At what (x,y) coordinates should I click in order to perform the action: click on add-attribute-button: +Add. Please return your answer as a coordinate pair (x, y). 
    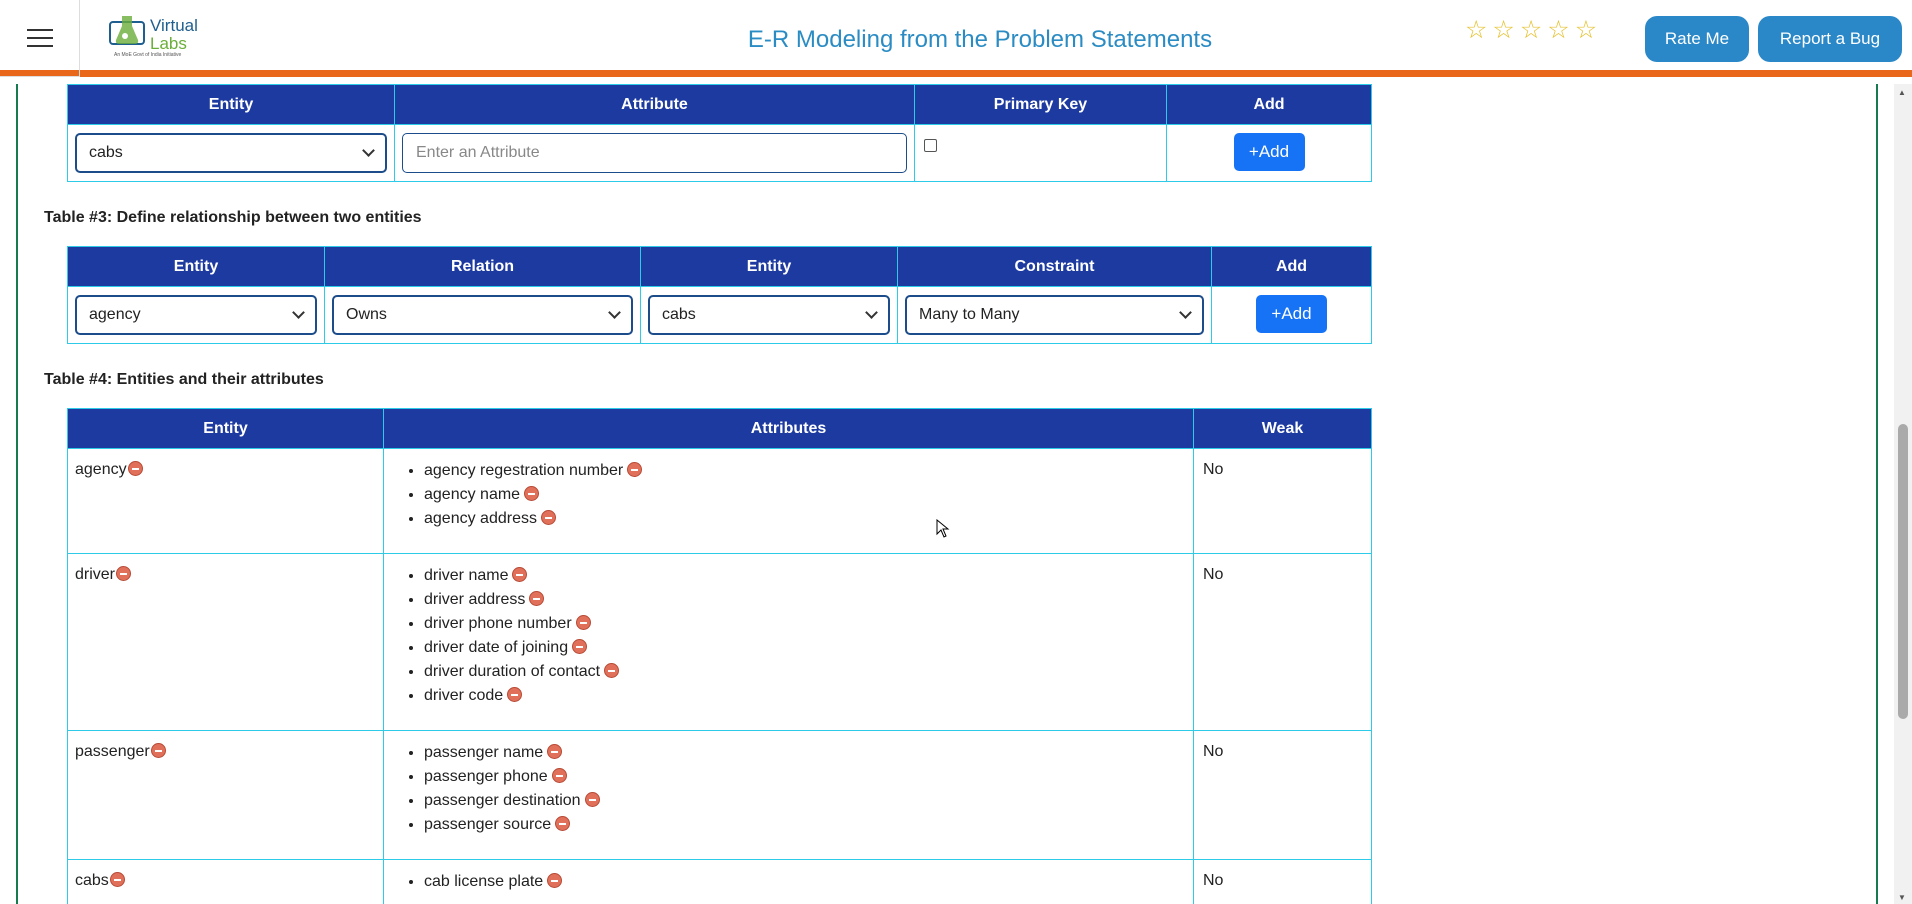
    Looking at the image, I should click on (1269, 152).